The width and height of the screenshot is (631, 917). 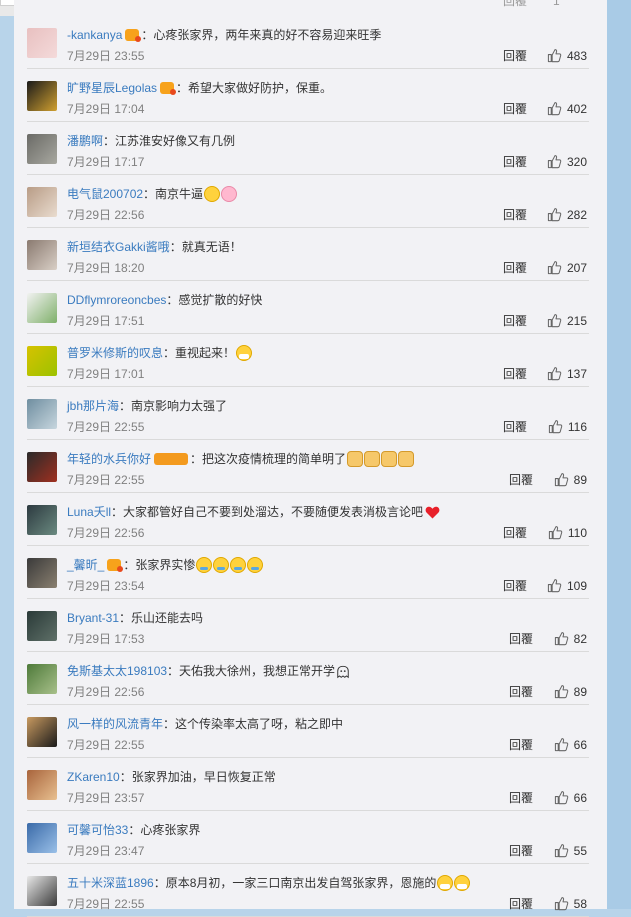 What do you see at coordinates (85, 141) in the screenshot?
I see `username-link: 潘鹏啊` at bounding box center [85, 141].